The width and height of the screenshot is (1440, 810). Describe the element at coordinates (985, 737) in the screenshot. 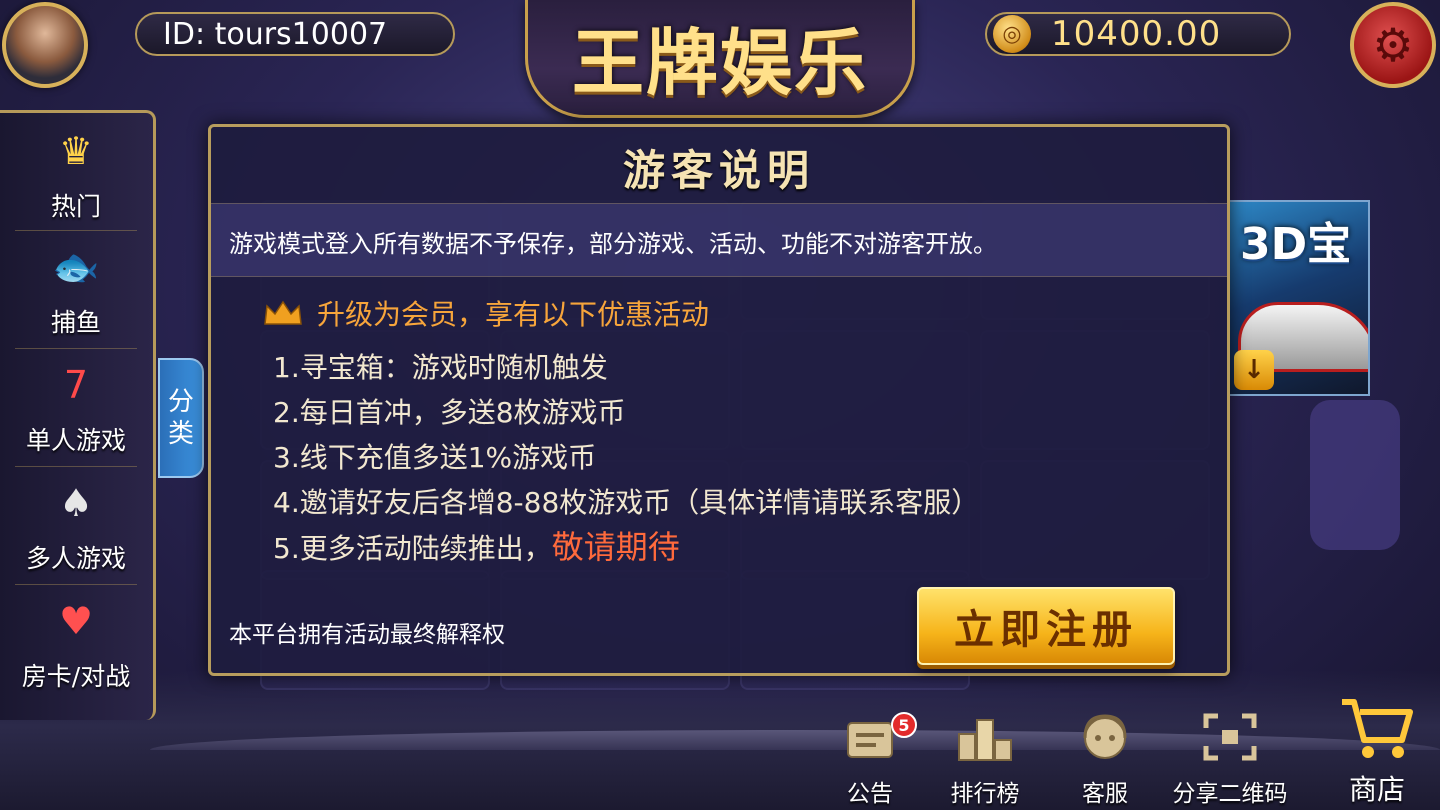

I see `leaderboard-icon` at that location.